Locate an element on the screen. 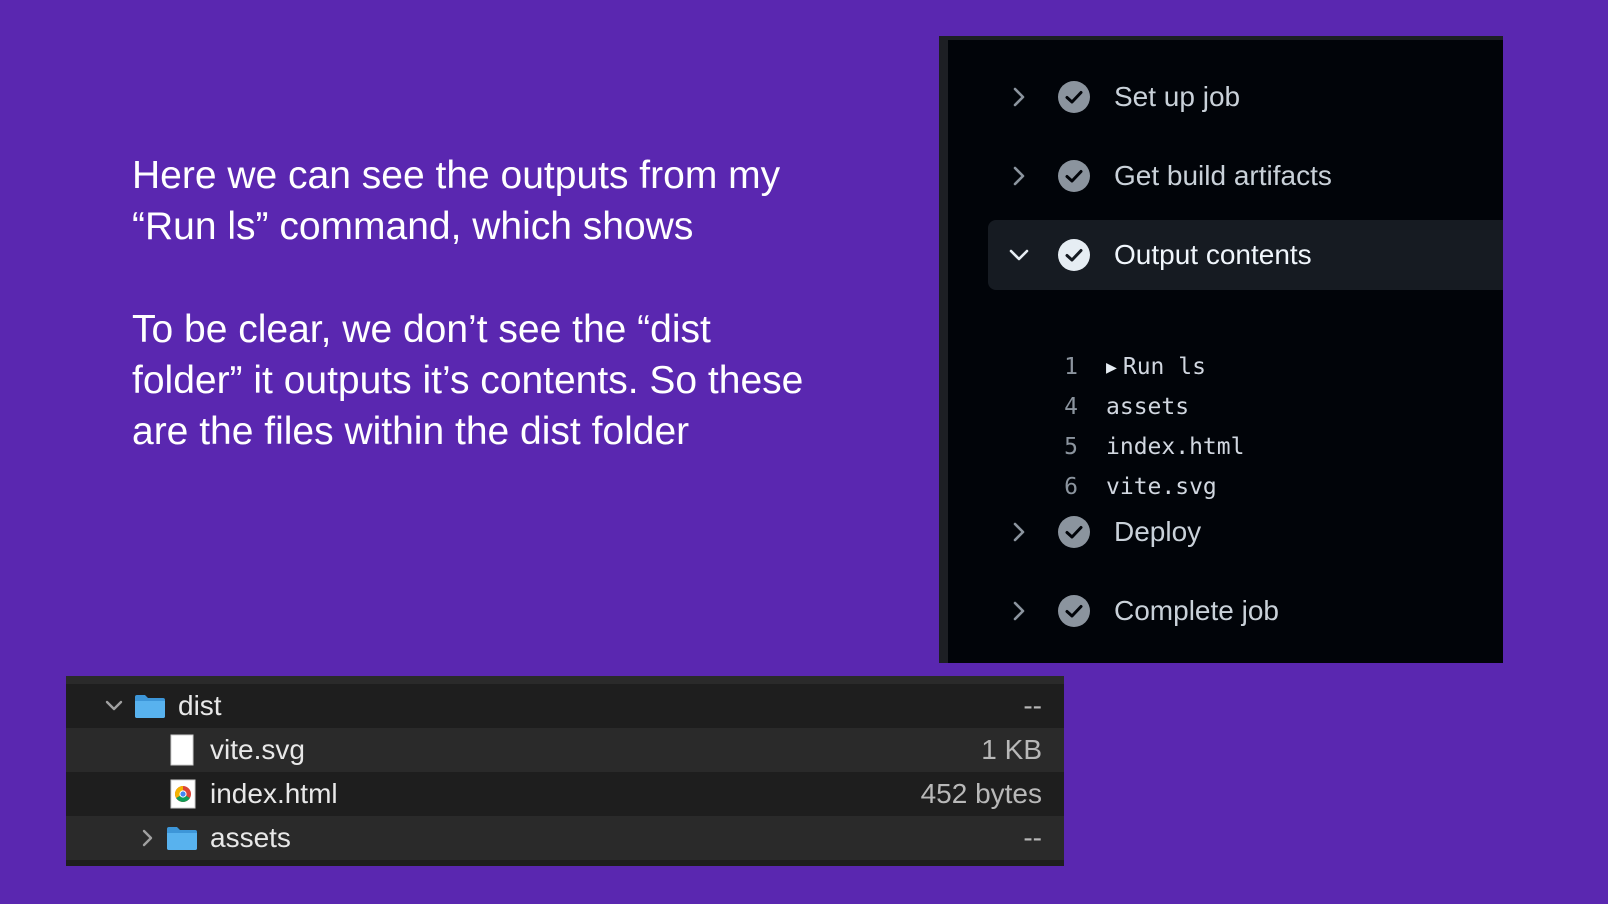 This screenshot has height=904, width=1608. log-line: 1 ▶ Run ls is located at coordinates (1146, 367).